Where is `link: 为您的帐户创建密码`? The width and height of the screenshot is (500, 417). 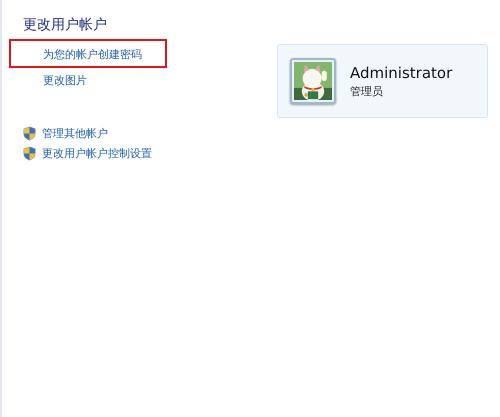
link: 为您的帐户创建密码 is located at coordinates (92, 55).